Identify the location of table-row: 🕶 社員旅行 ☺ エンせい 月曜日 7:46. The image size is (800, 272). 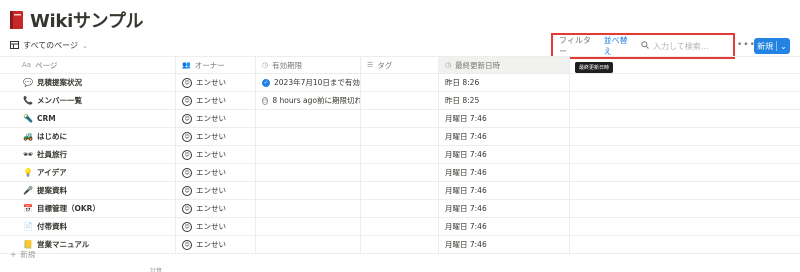
(400, 155).